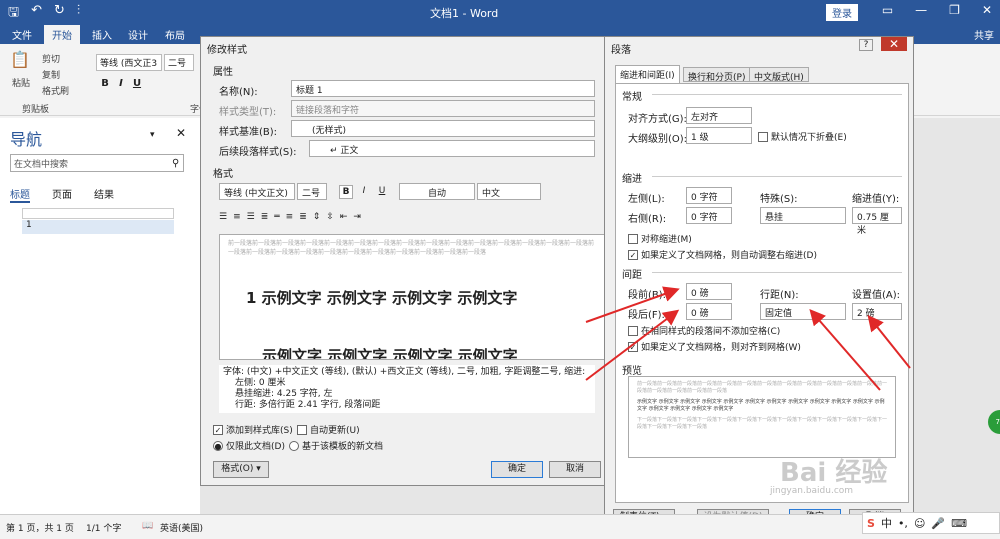 The height and width of the screenshot is (539, 1000). I want to click on language-indicator: 英语(美国), so click(181, 527).